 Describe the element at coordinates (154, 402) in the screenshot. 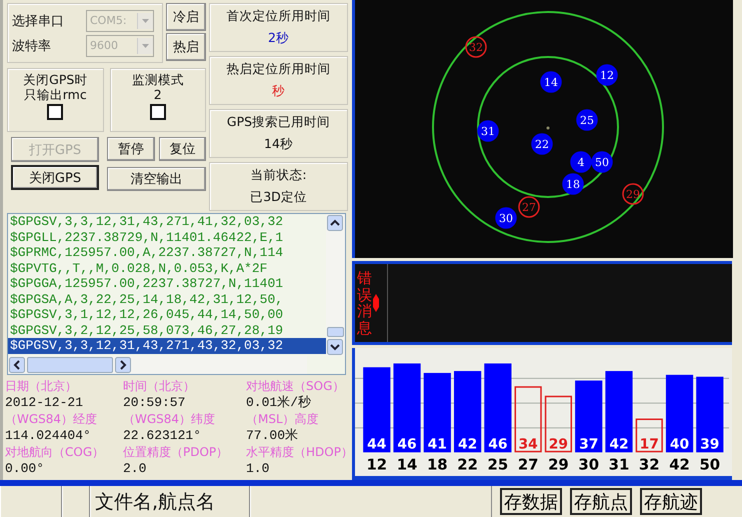

I see `info-value: 20:59:57` at that location.